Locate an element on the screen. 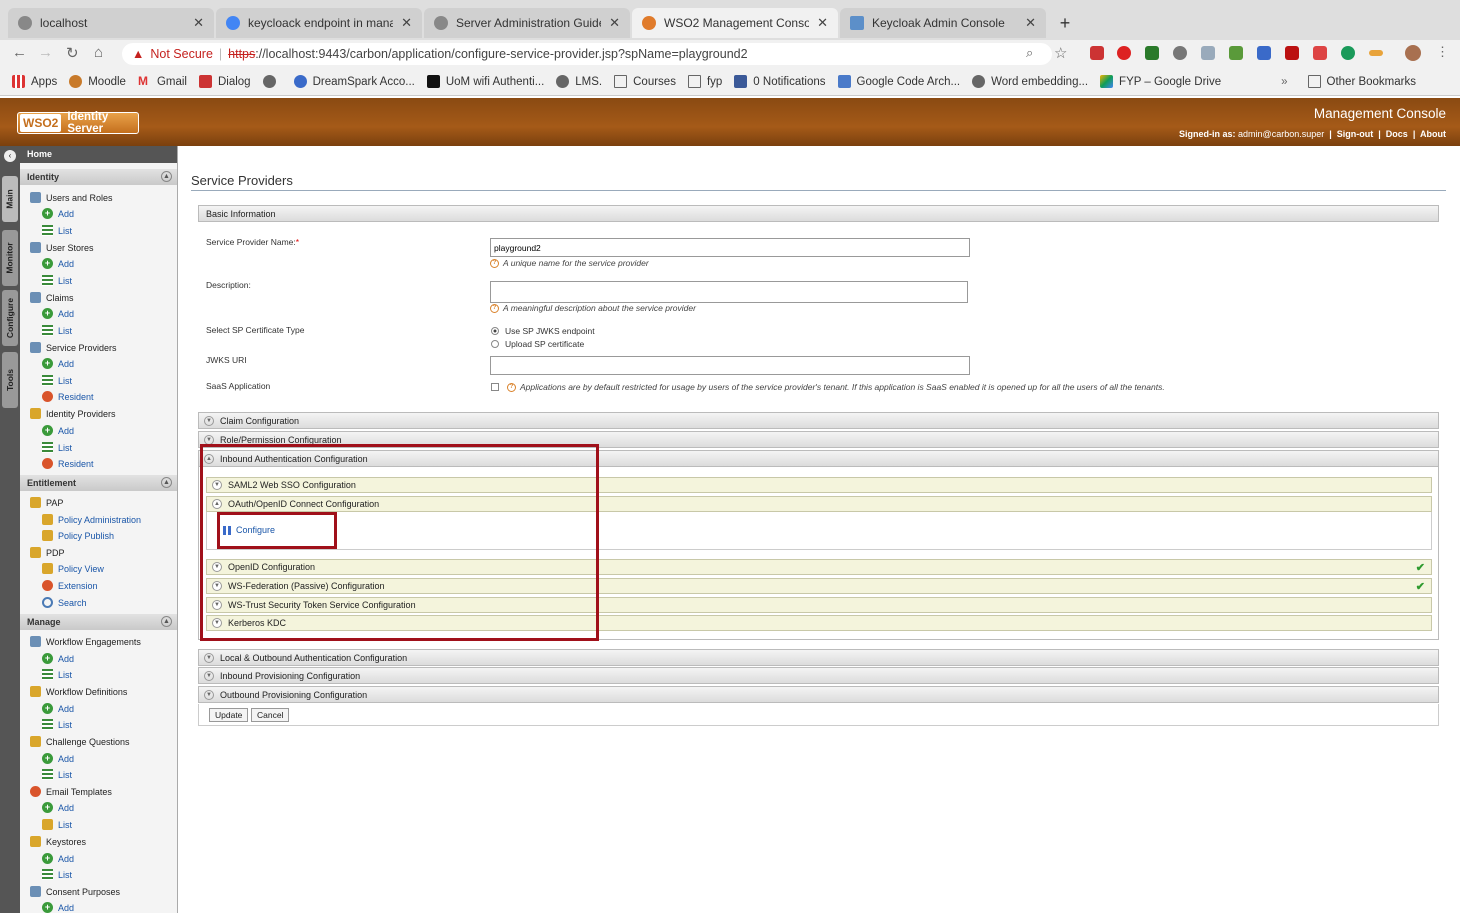 The width and height of the screenshot is (1460, 913). section-identity: Identity ▲ is located at coordinates (98, 177).